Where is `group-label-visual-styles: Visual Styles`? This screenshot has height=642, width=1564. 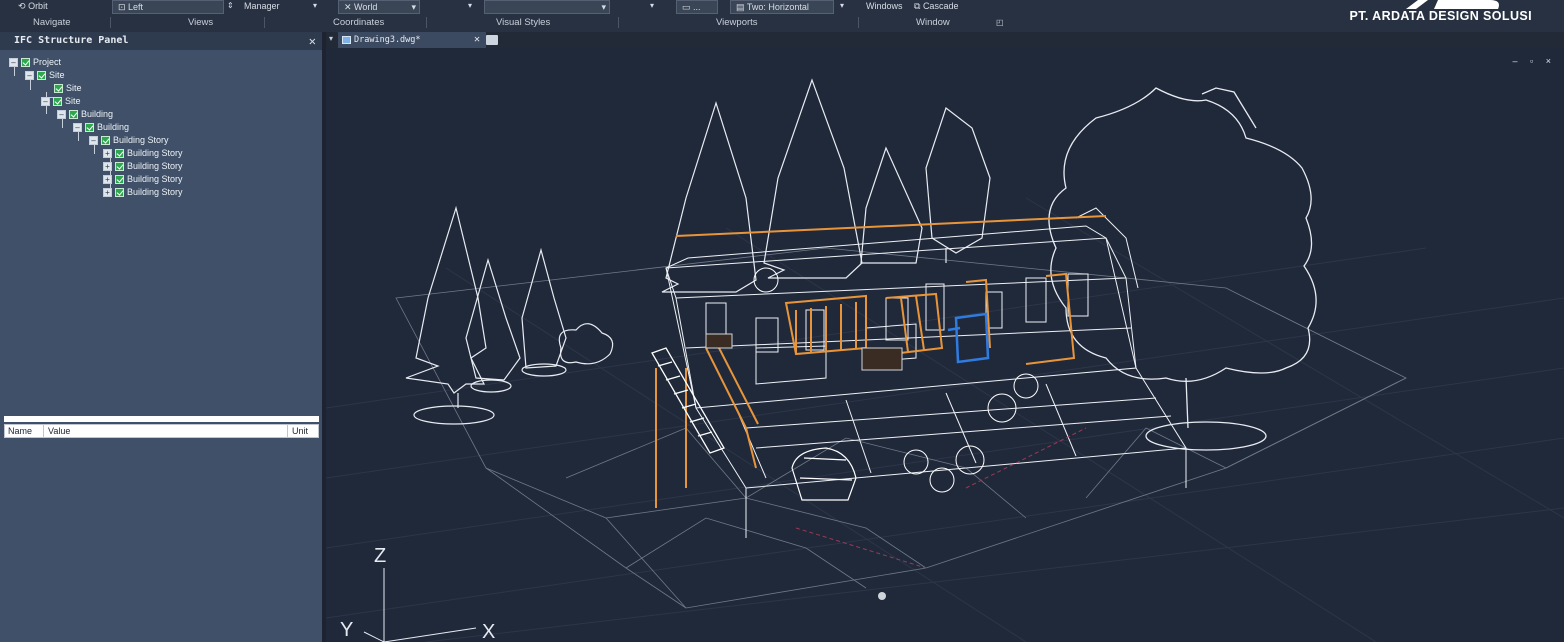 group-label-visual-styles: Visual Styles is located at coordinates (523, 22).